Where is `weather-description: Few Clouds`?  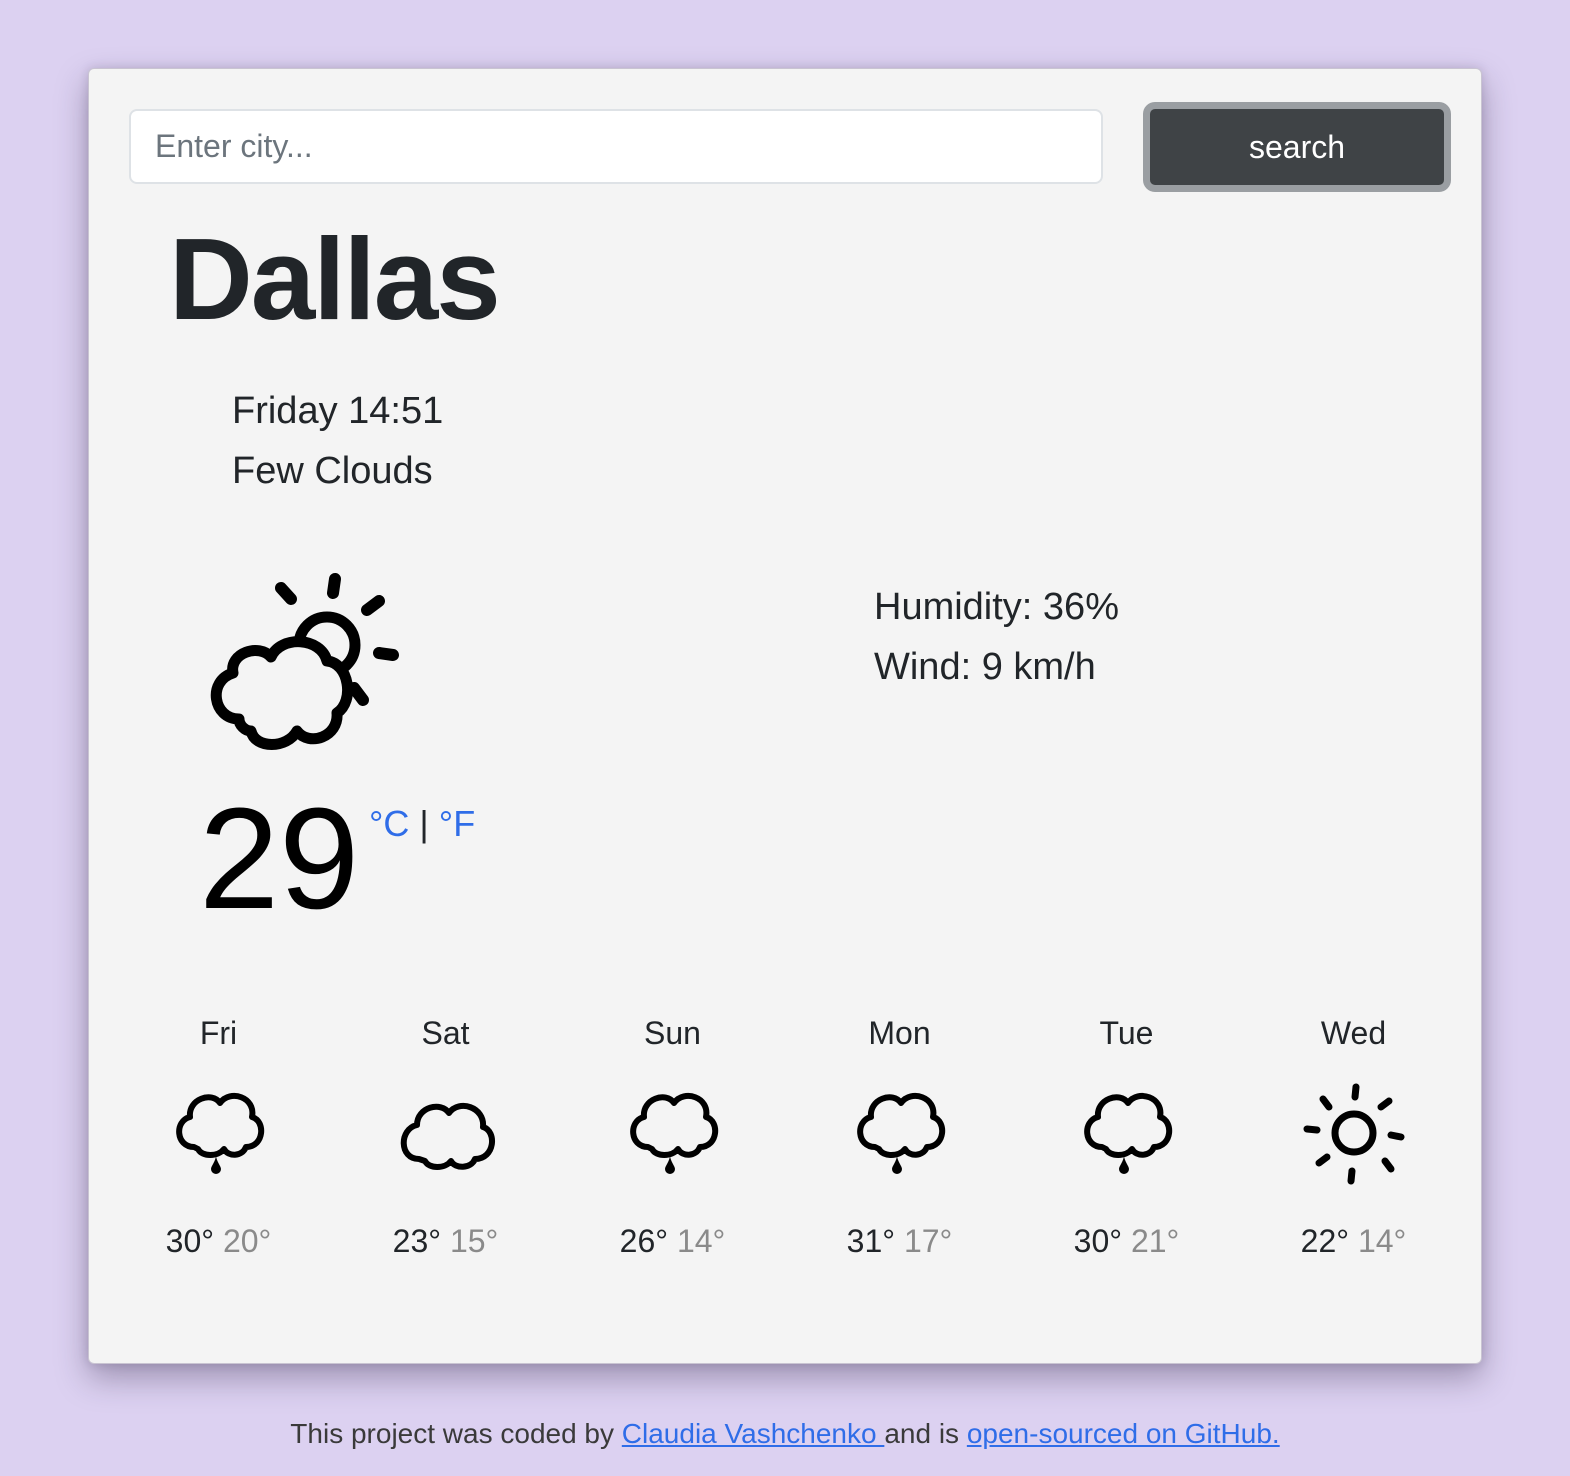
weather-description: Few Clouds is located at coordinates (332, 471).